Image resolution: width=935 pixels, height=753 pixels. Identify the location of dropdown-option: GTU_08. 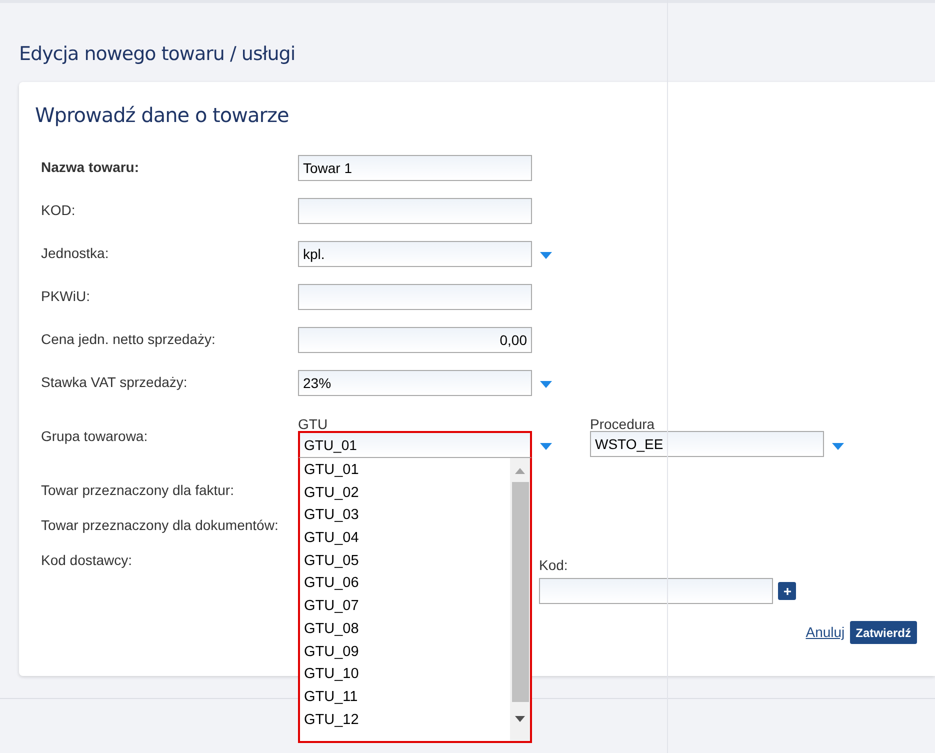
(407, 629).